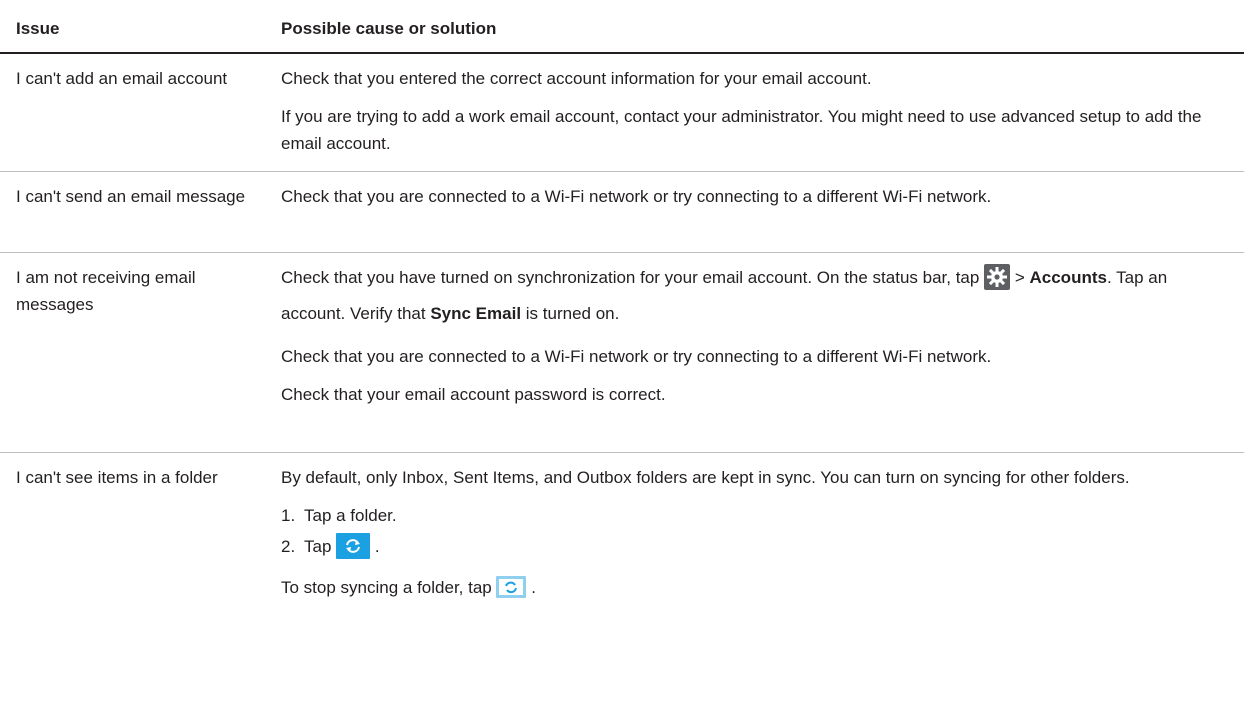 This screenshot has height=727, width=1244. Describe the element at coordinates (106, 291) in the screenshot. I see `issue-cell: I am not receiving email messages` at that location.